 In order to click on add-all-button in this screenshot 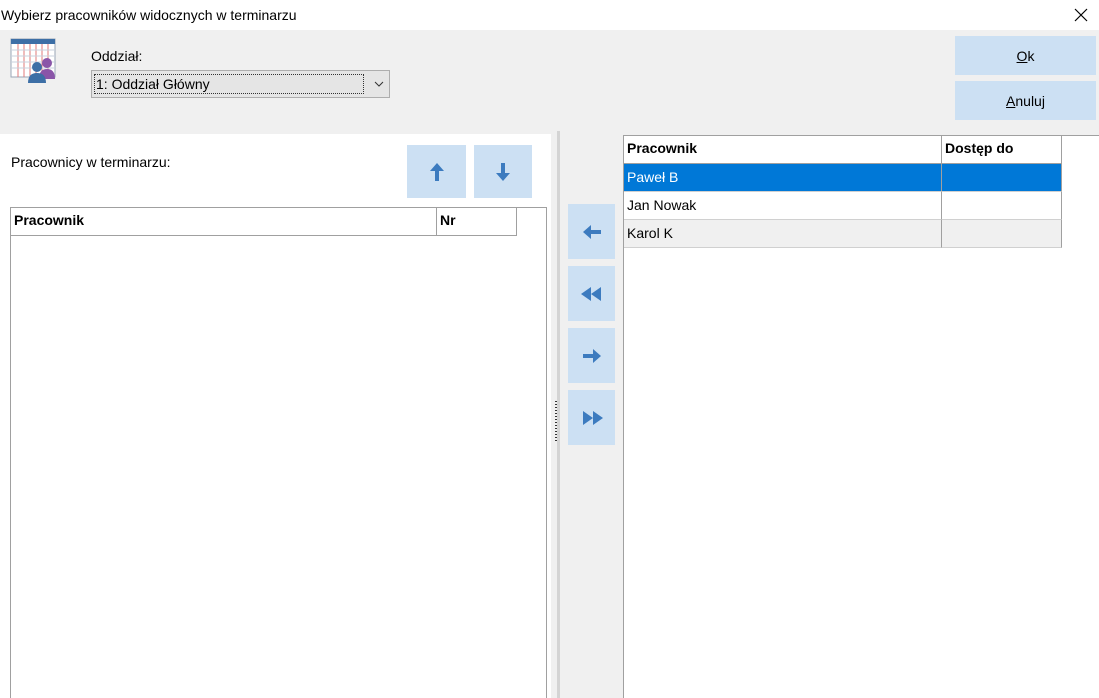, I will do `click(591, 293)`.